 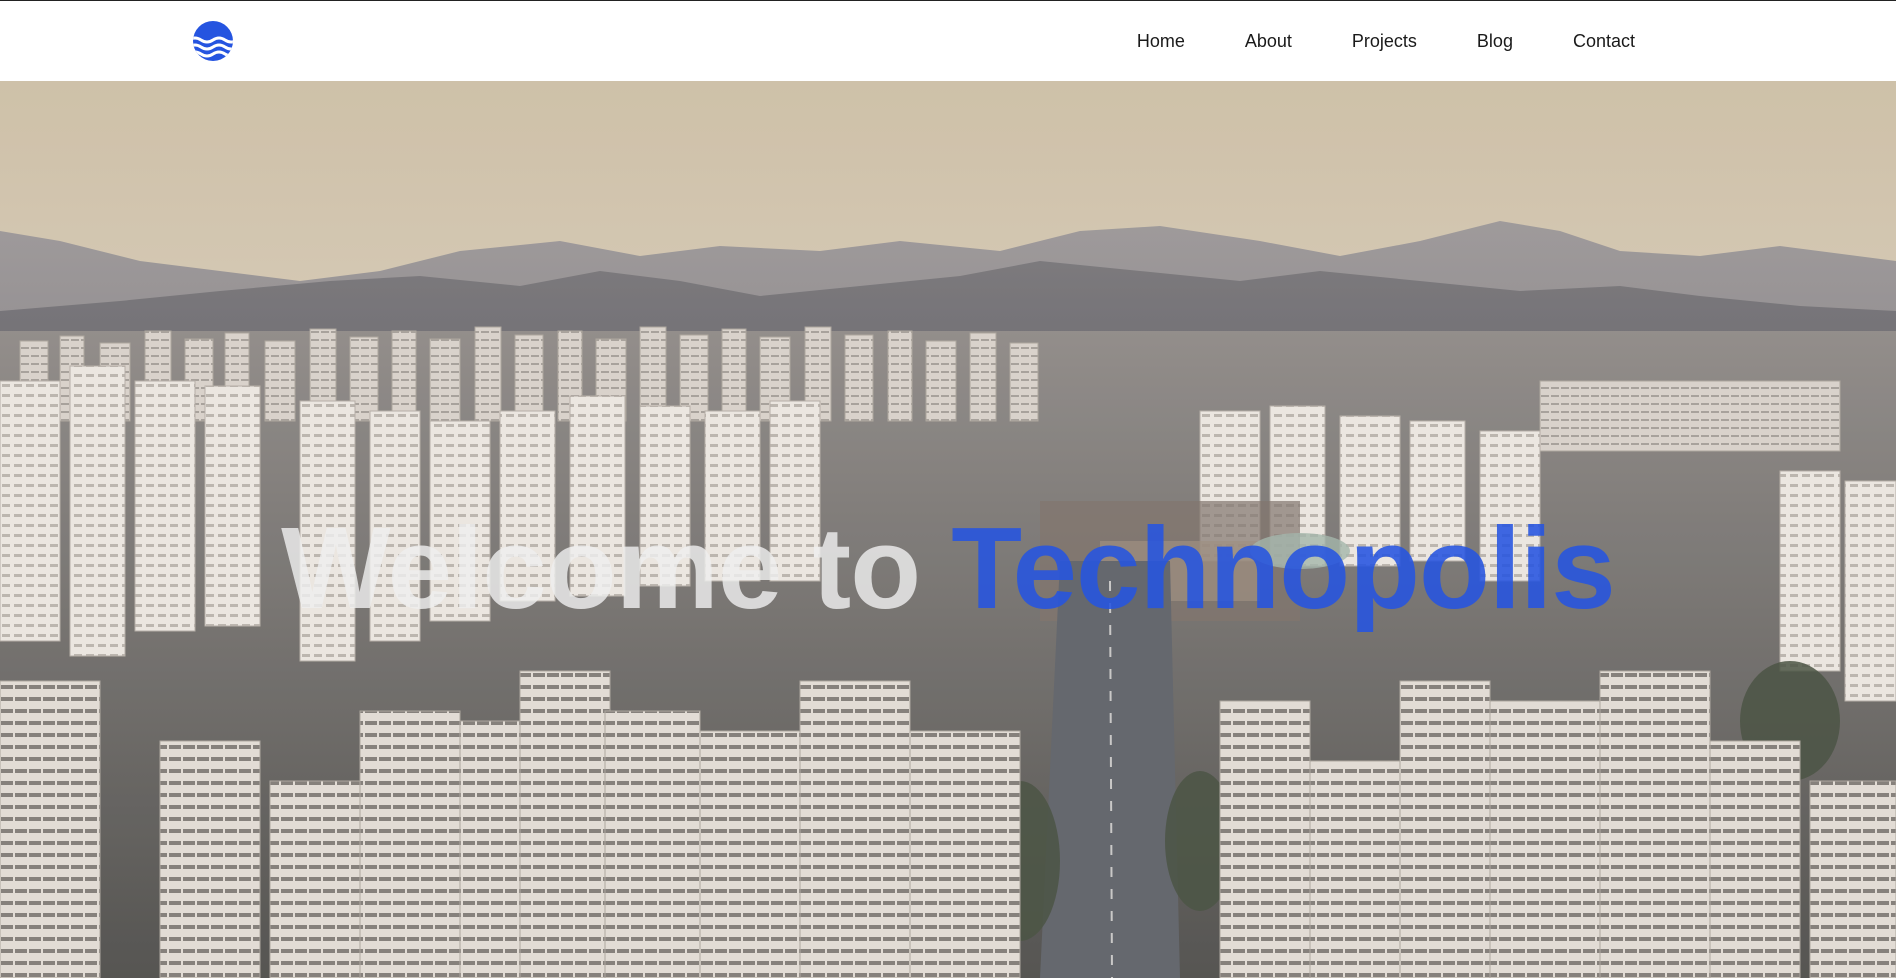 What do you see at coordinates (1495, 41) in the screenshot?
I see `nav-blog: Blog` at bounding box center [1495, 41].